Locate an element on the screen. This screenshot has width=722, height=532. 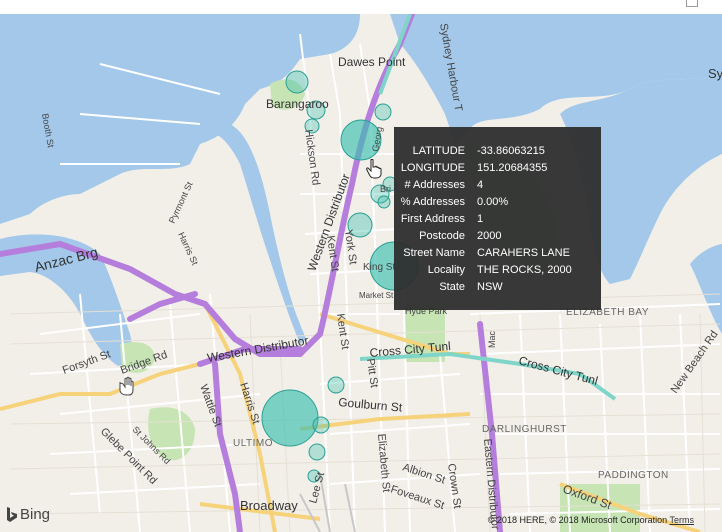
tooltip-value: CARAHERS LANE is located at coordinates (523, 253).